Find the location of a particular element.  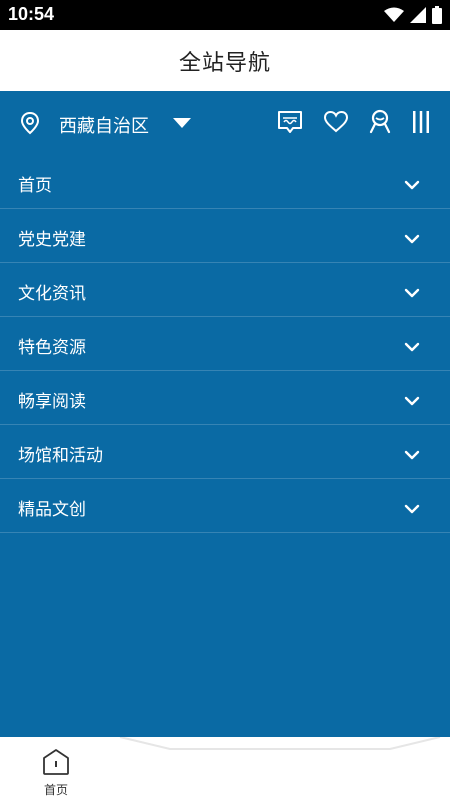

tibetan-chat-icon is located at coordinates (290, 124).